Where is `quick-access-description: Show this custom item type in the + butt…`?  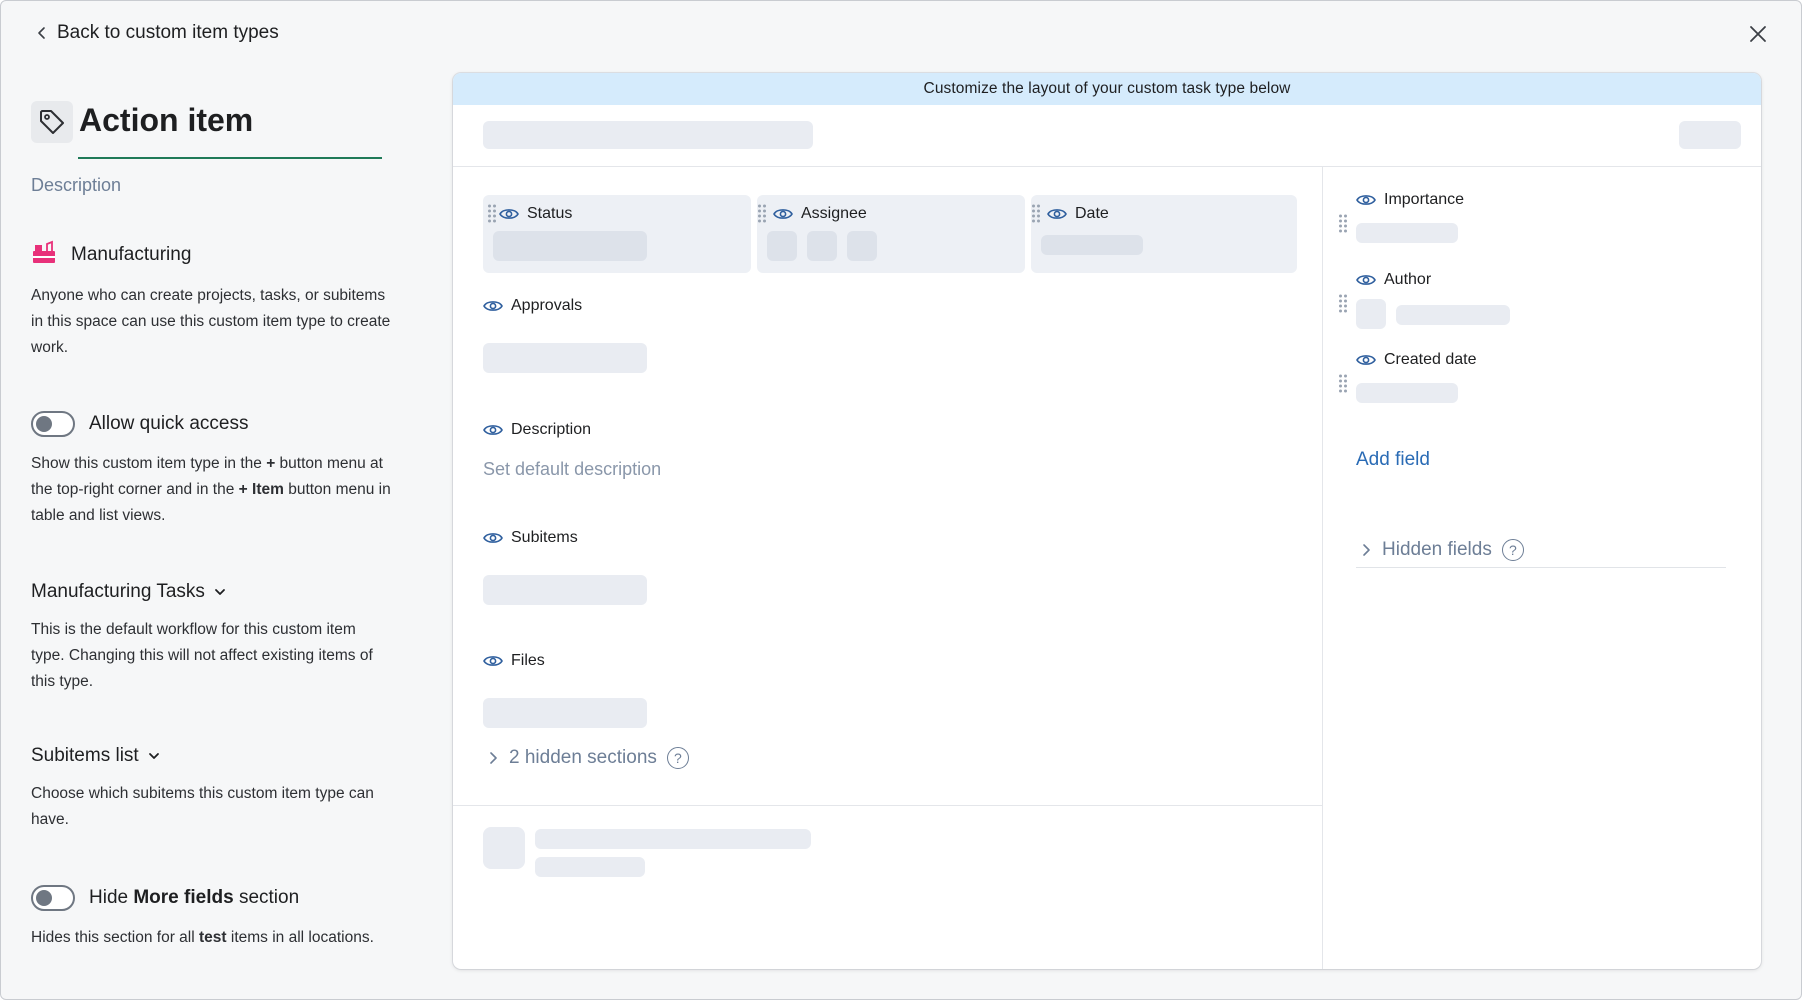 quick-access-description: Show this custom item type in the + butt… is located at coordinates (211, 490).